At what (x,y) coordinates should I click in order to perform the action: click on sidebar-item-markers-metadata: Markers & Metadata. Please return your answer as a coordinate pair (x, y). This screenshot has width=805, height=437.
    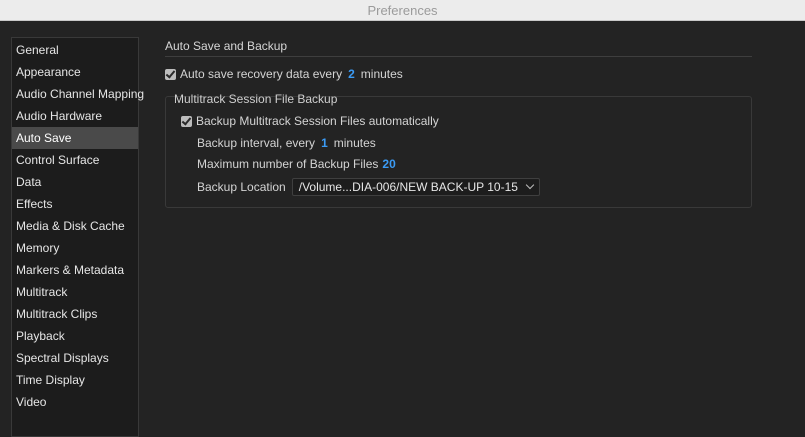
    Looking at the image, I should click on (75, 270).